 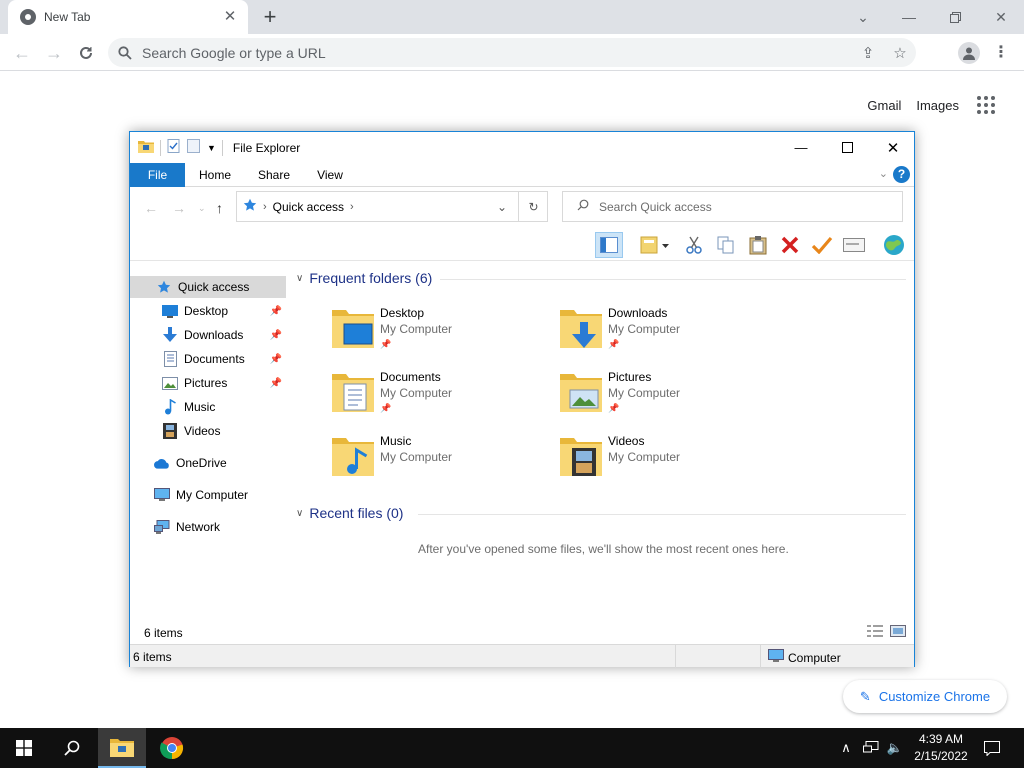 What do you see at coordinates (901, 174) in the screenshot?
I see `help-icon: ?` at bounding box center [901, 174].